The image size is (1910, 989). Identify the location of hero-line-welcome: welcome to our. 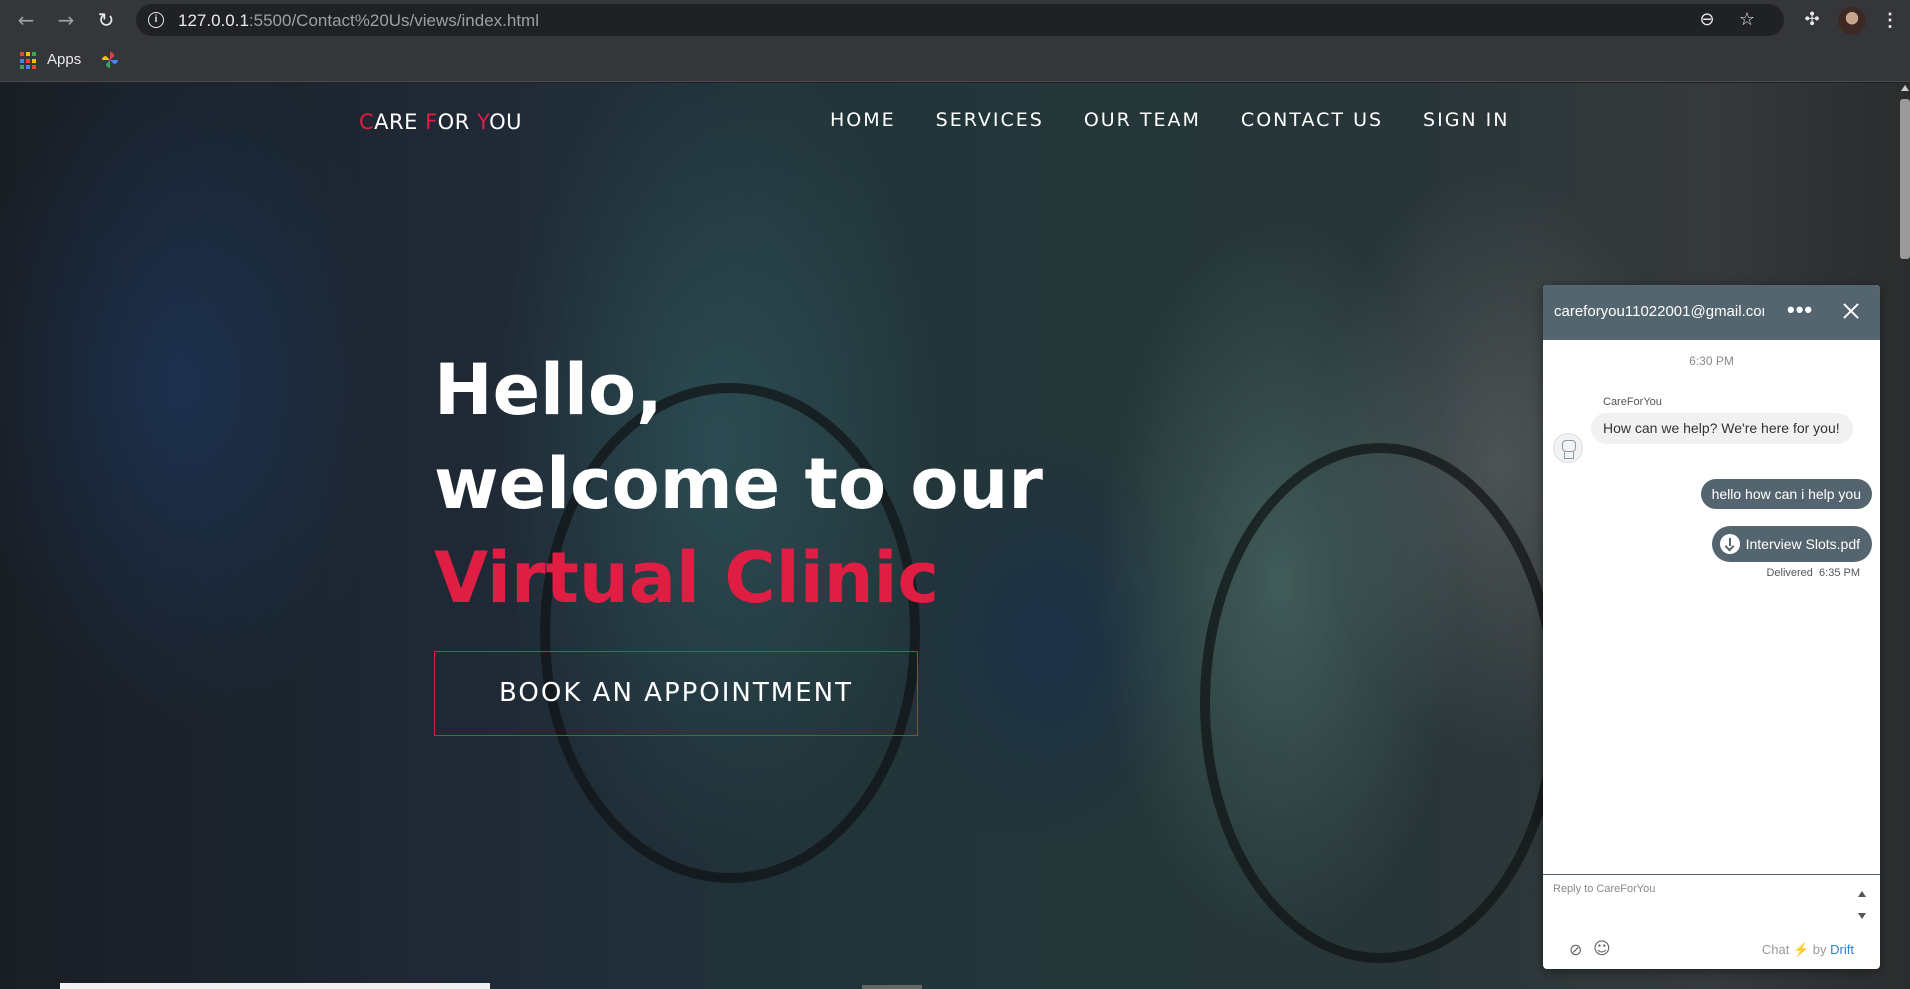
(738, 484).